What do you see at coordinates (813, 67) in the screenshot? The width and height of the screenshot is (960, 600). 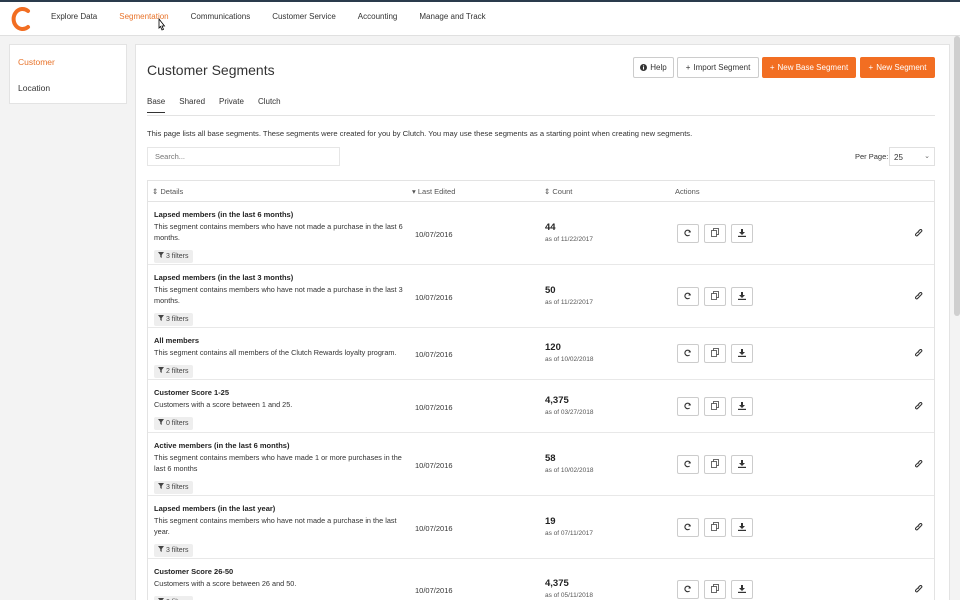 I see `new-base-segment-label: New Base Segment` at bounding box center [813, 67].